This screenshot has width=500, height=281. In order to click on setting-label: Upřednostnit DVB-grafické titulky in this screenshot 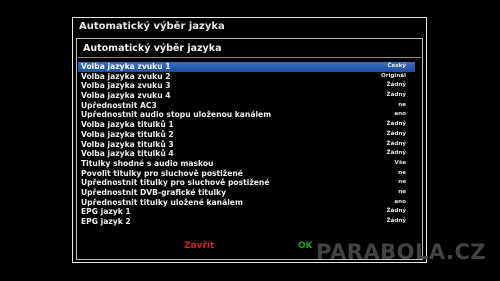, I will do `click(154, 192)`.